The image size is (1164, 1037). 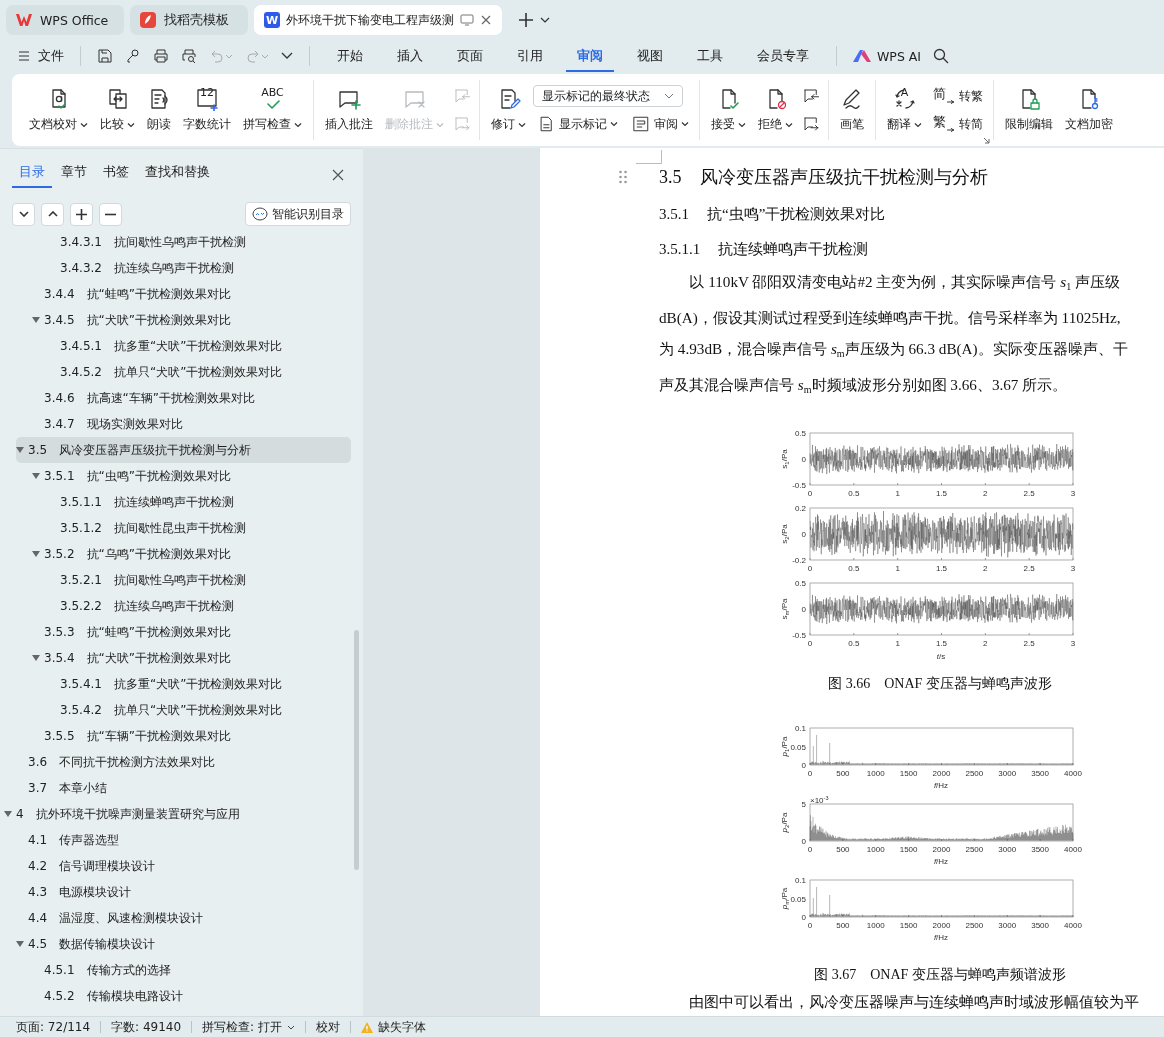 I want to click on ribbon-button: 限制编辑, so click(x=1029, y=110).